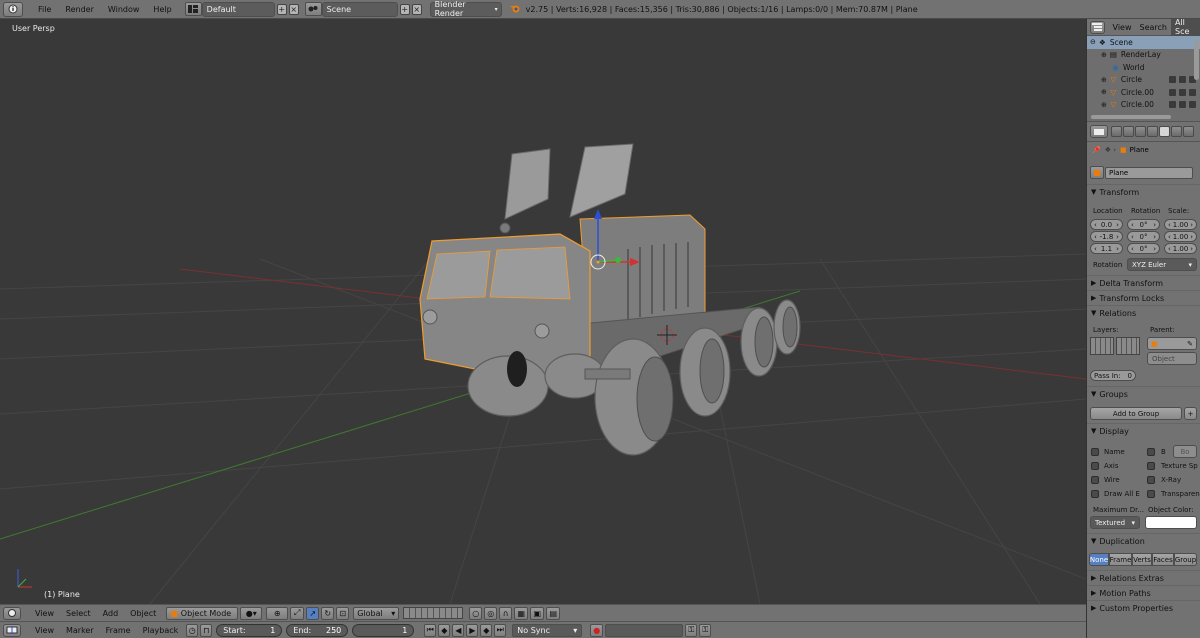  What do you see at coordinates (491, 613) in the screenshot?
I see `proportional-edit-button: ◎` at bounding box center [491, 613].